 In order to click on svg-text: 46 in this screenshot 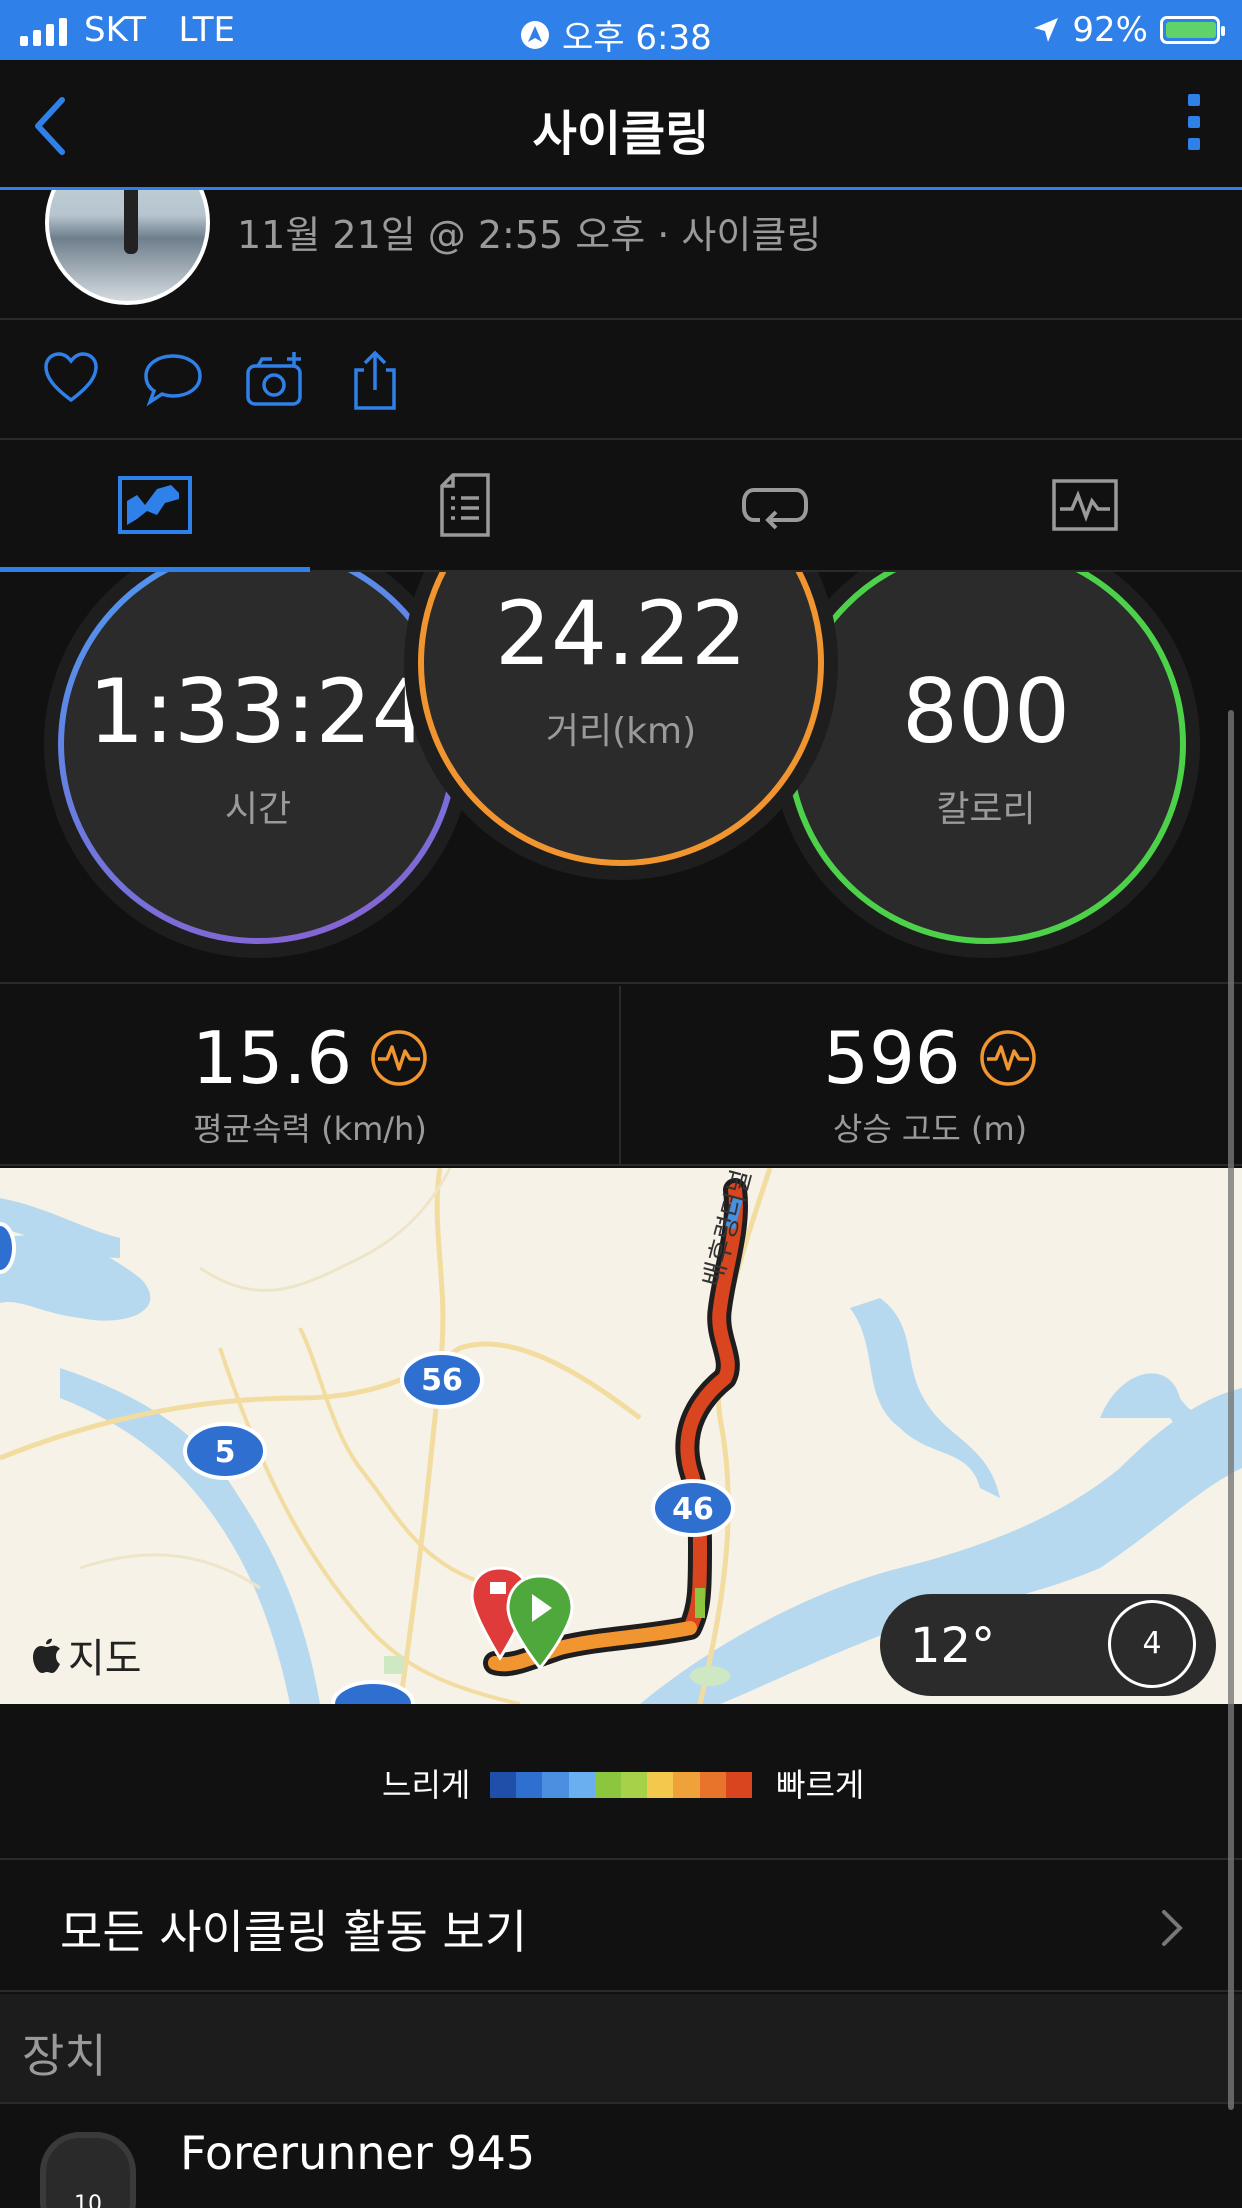, I will do `click(693, 1509)`.